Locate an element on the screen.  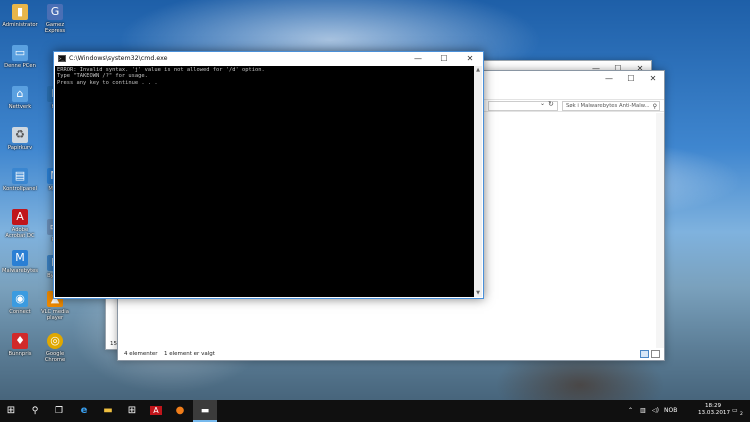
details-view-icon is located at coordinates (644, 354).